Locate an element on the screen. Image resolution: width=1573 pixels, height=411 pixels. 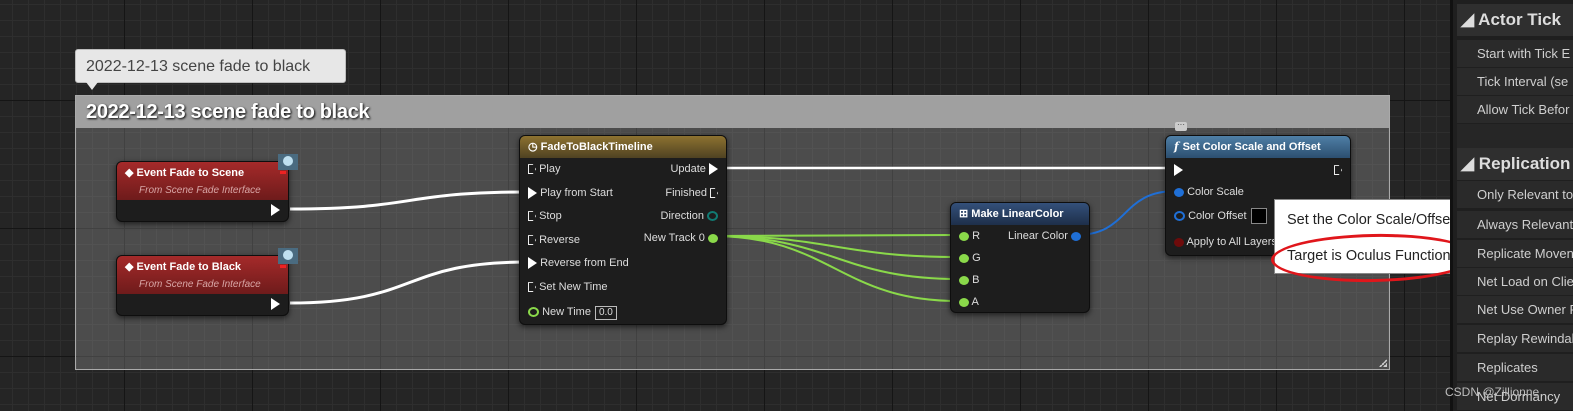
direction-pin: Direction is located at coordinates (689, 216).